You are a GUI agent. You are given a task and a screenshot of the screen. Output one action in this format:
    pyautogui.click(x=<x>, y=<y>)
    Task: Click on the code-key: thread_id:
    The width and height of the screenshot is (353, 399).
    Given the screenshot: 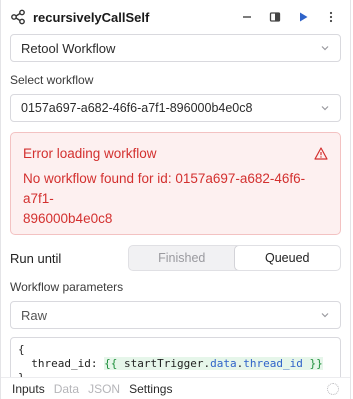 What is the action you would take?
    pyautogui.click(x=64, y=363)
    